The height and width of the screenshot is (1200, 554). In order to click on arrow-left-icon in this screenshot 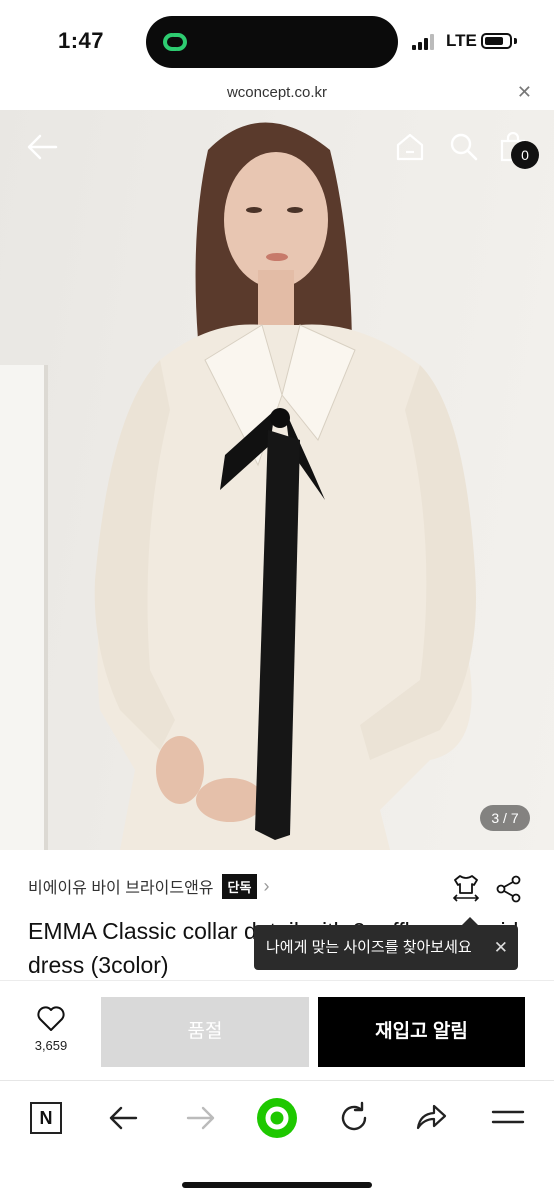, I will do `click(42, 147)`.